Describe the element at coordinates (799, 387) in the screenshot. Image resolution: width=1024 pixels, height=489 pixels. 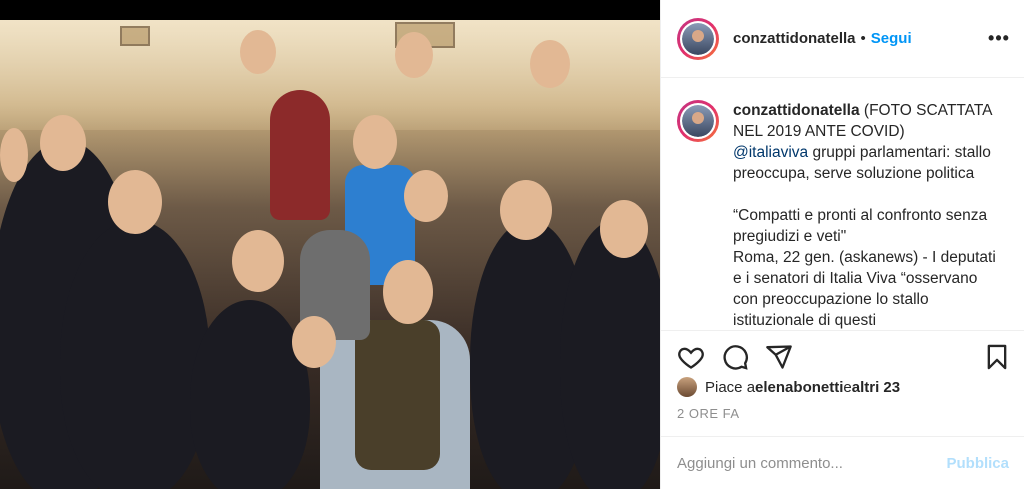
I see `liker-username: elenabonetti` at that location.